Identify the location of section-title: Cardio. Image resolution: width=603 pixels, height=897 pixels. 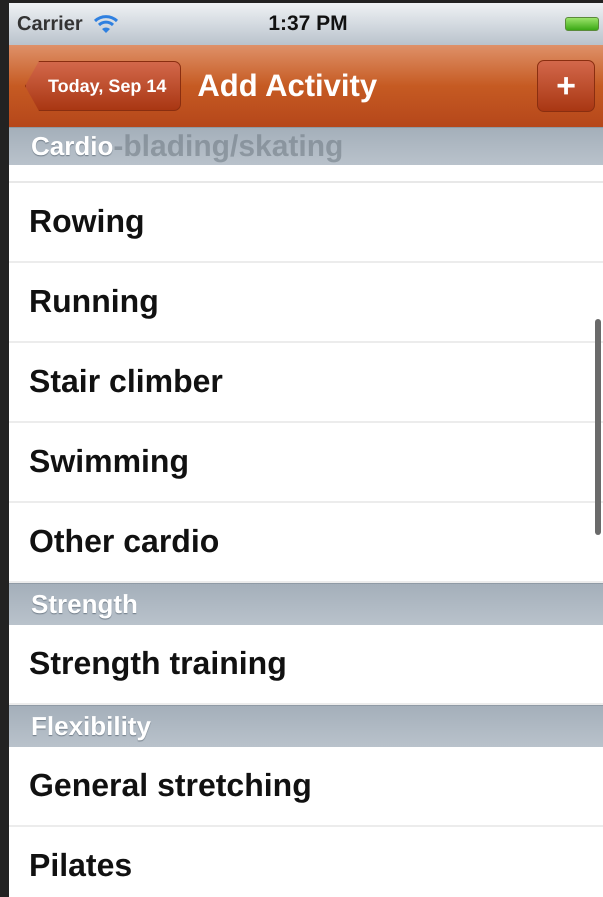
(72, 146).